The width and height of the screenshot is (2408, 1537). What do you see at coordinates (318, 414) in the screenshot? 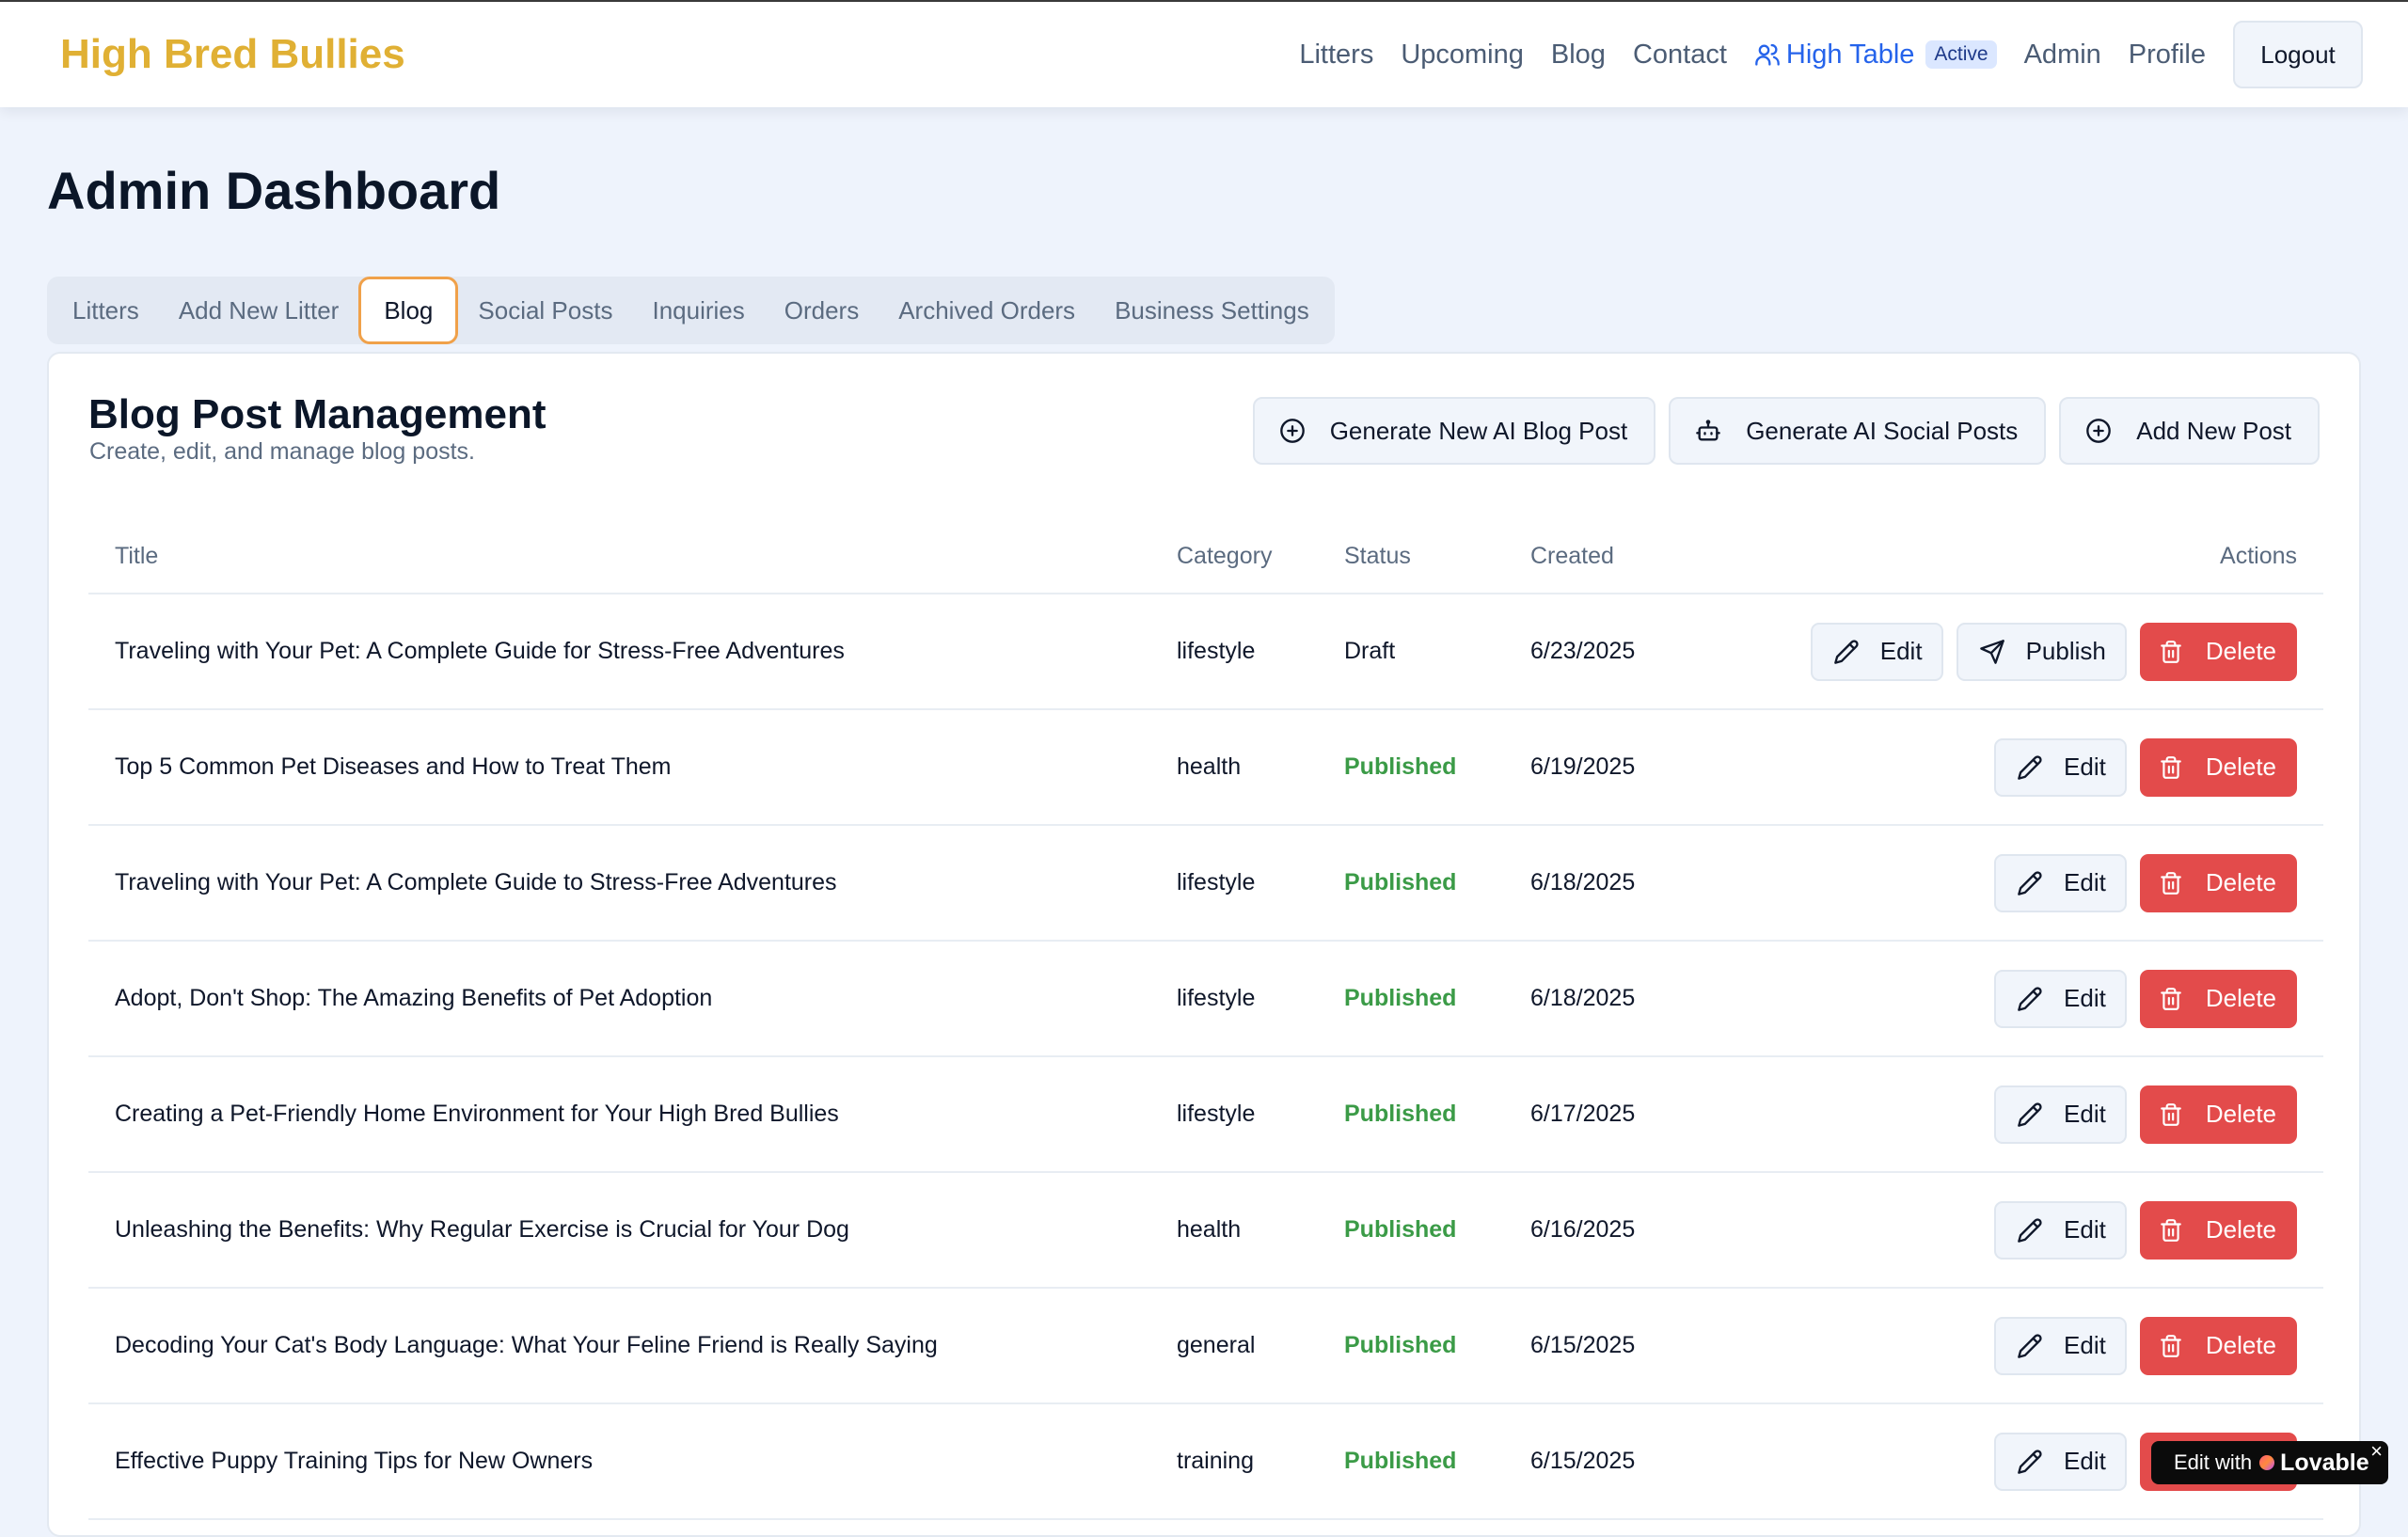
I see `card-title: Blog Post Management` at bounding box center [318, 414].